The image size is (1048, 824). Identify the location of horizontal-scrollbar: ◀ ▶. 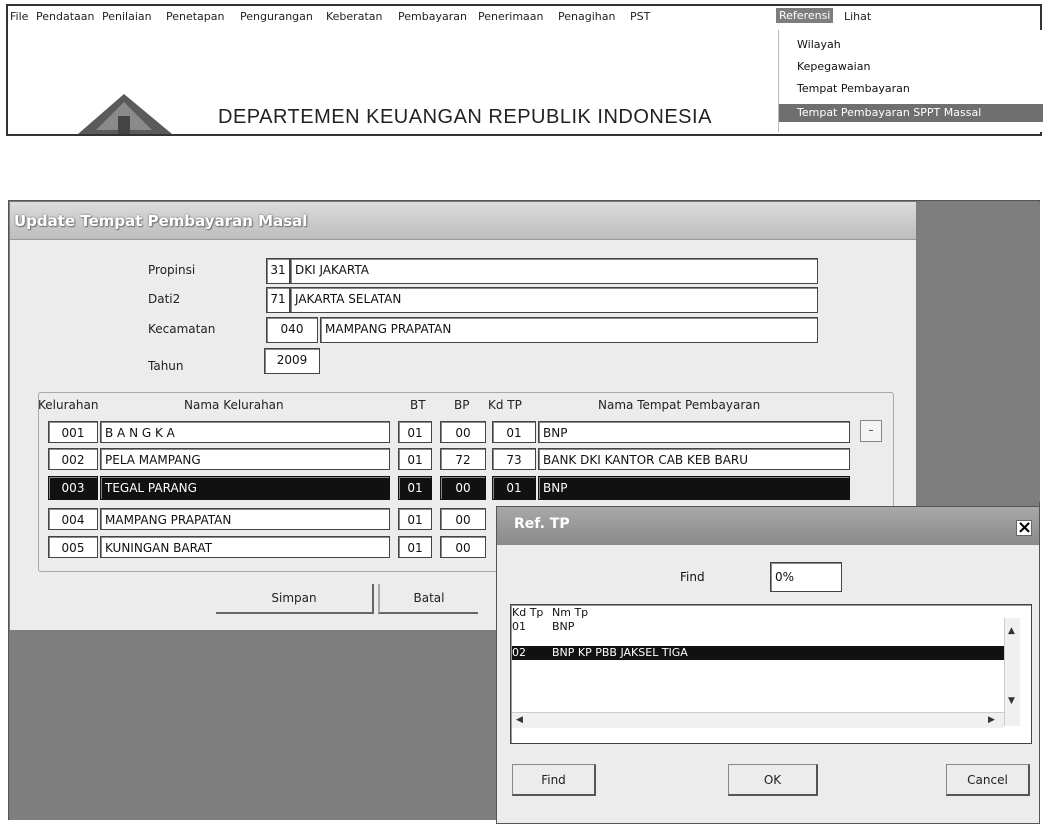
(758, 720).